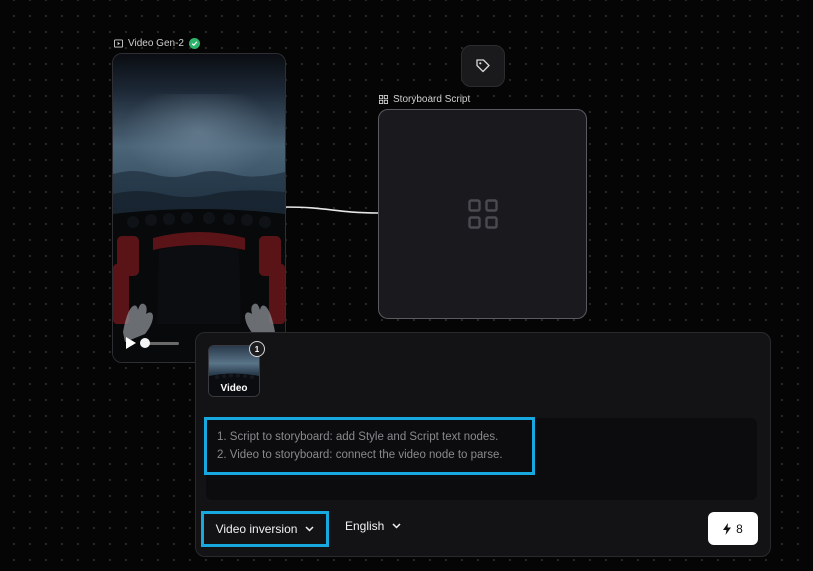 Image resolution: width=813 pixels, height=571 pixels. What do you see at coordinates (739, 528) in the screenshot?
I see `credit-cost: 8` at bounding box center [739, 528].